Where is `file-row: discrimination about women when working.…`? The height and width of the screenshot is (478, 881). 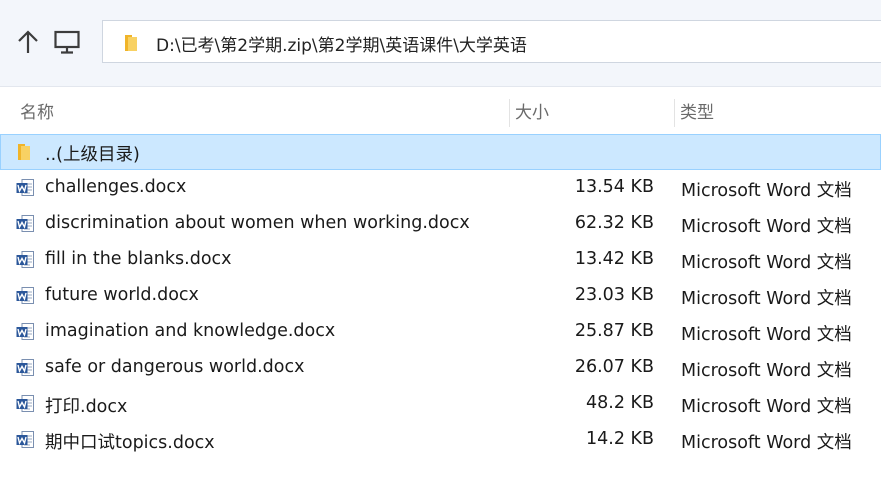
file-row: discrimination about women when working.… is located at coordinates (440, 224).